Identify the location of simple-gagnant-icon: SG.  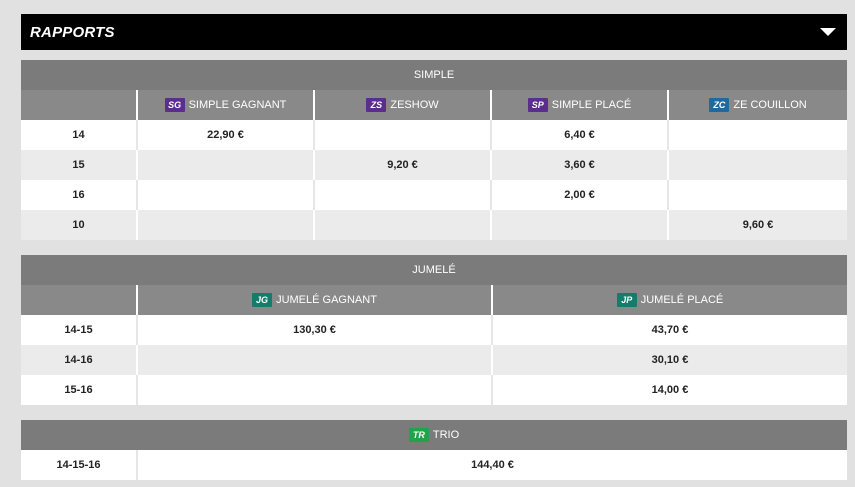
(174, 105).